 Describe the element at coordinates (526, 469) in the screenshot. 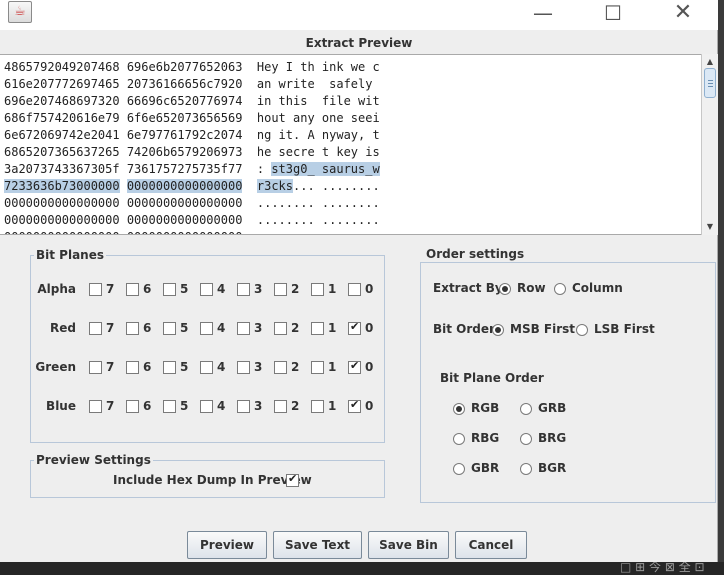

I see `plane-order-bgr-radio` at that location.